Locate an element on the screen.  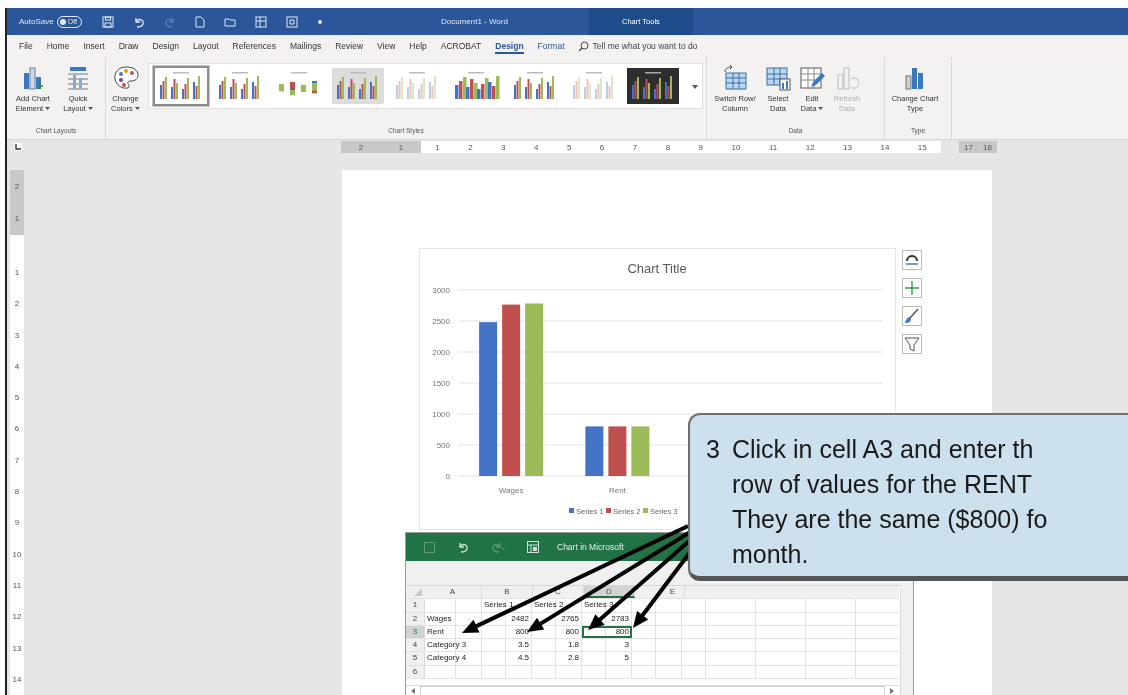
table-cell: 3.5 is located at coordinates (507, 645).